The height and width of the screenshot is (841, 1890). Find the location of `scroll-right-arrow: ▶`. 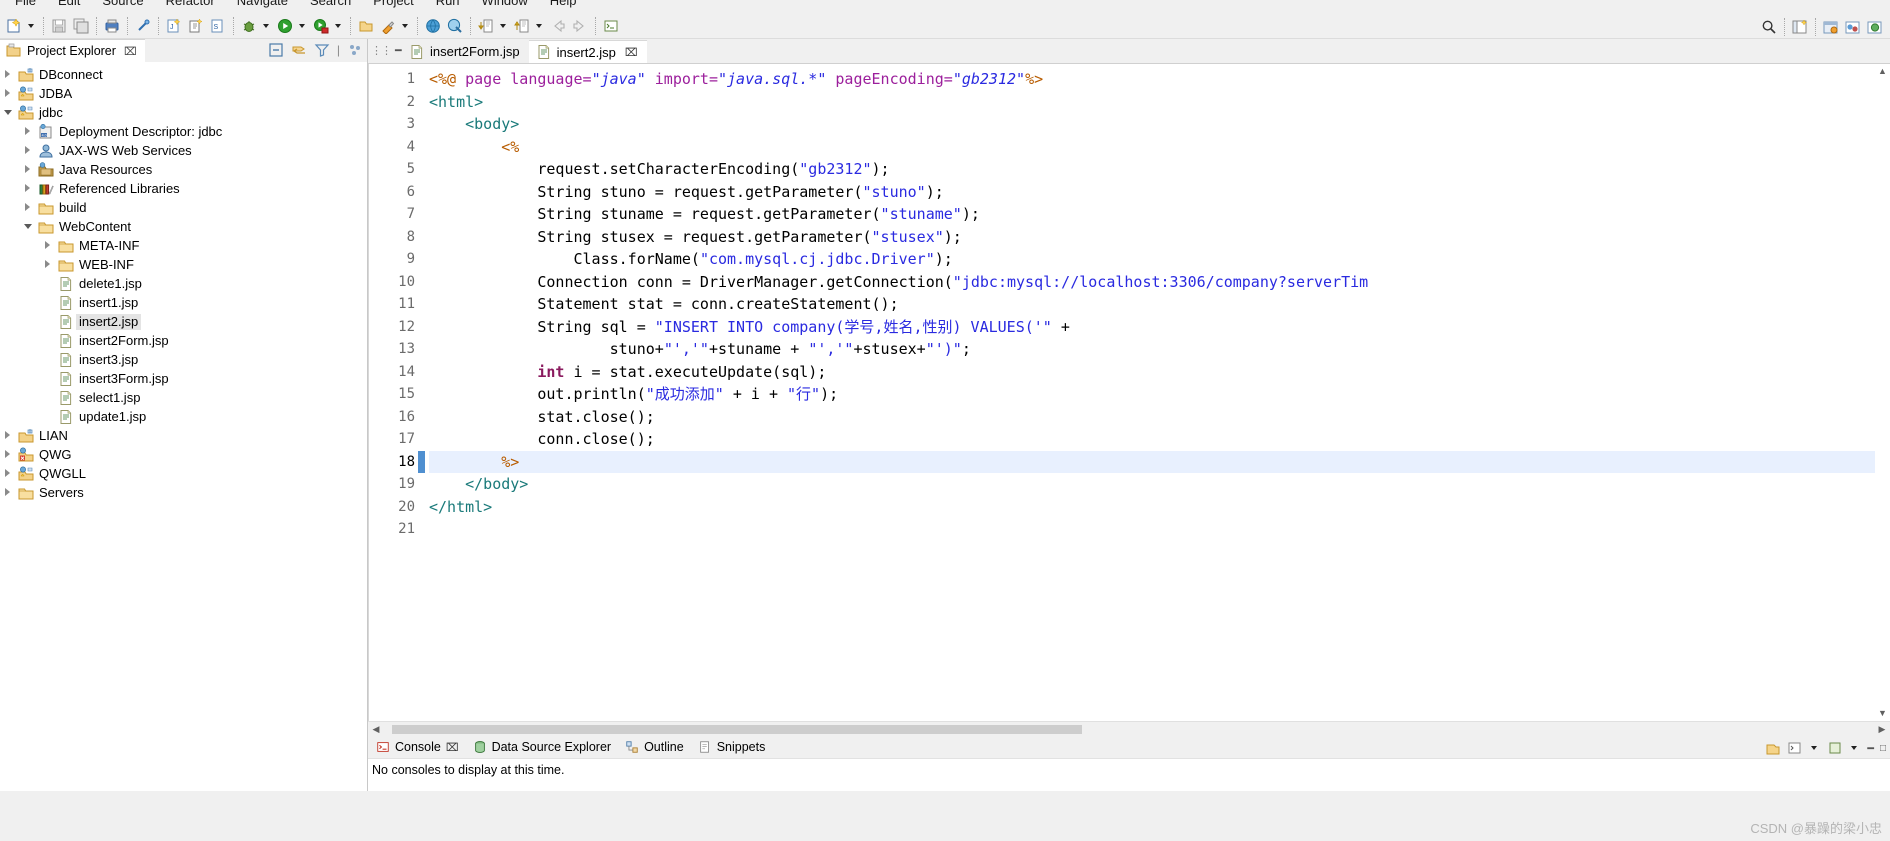

scroll-right-arrow: ▶ is located at coordinates (1882, 729).